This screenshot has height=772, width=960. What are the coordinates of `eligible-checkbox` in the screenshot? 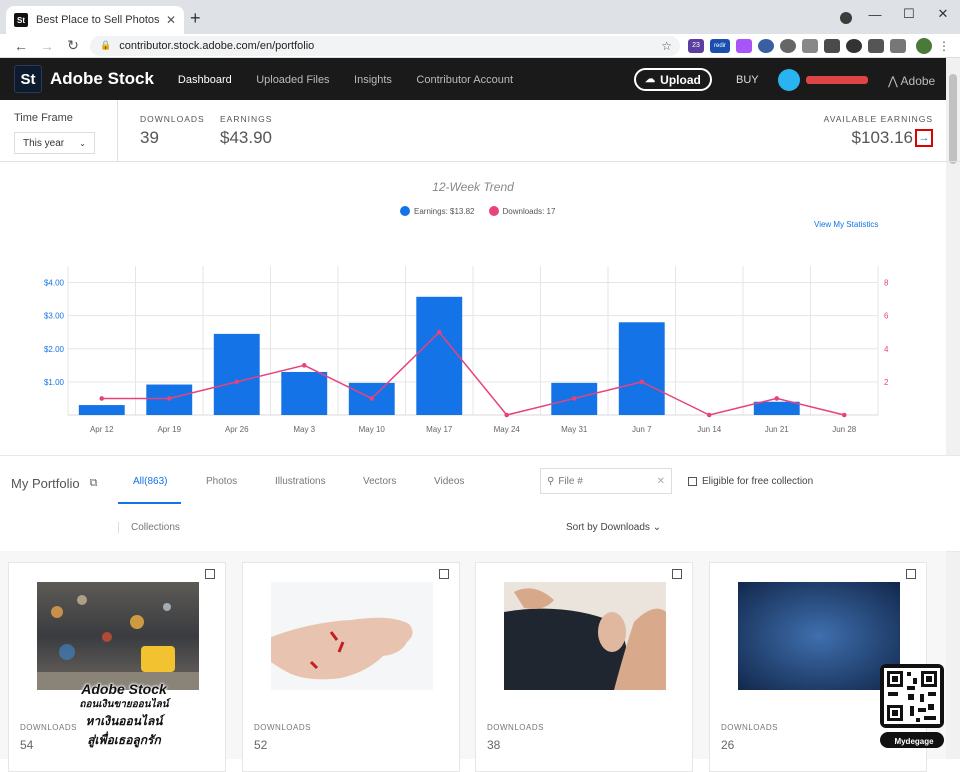 It's located at (692, 481).